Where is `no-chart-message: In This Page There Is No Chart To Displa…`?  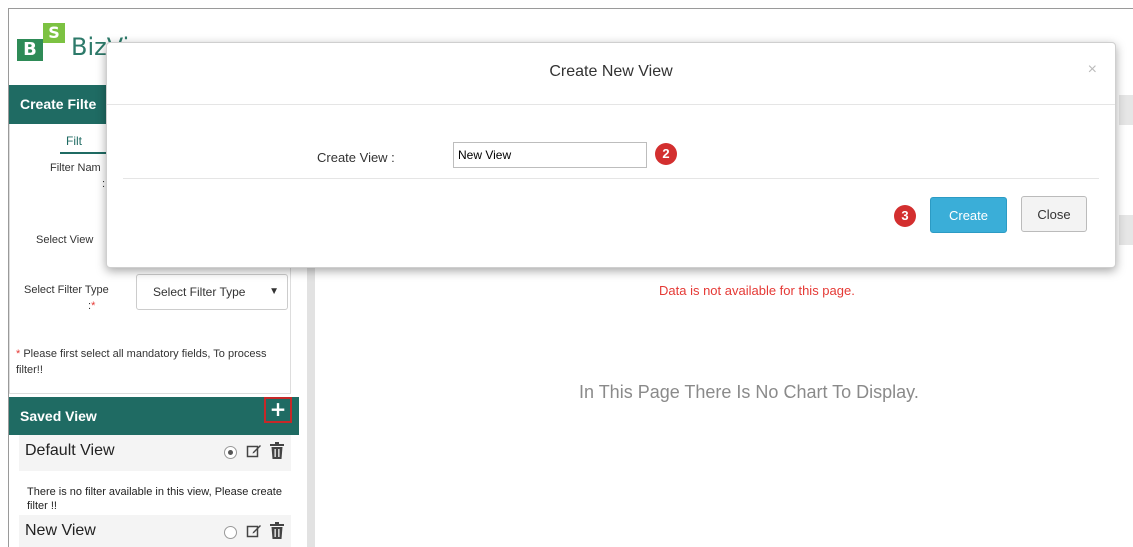
no-chart-message: In This Page There Is No Chart To Displa… is located at coordinates (749, 392).